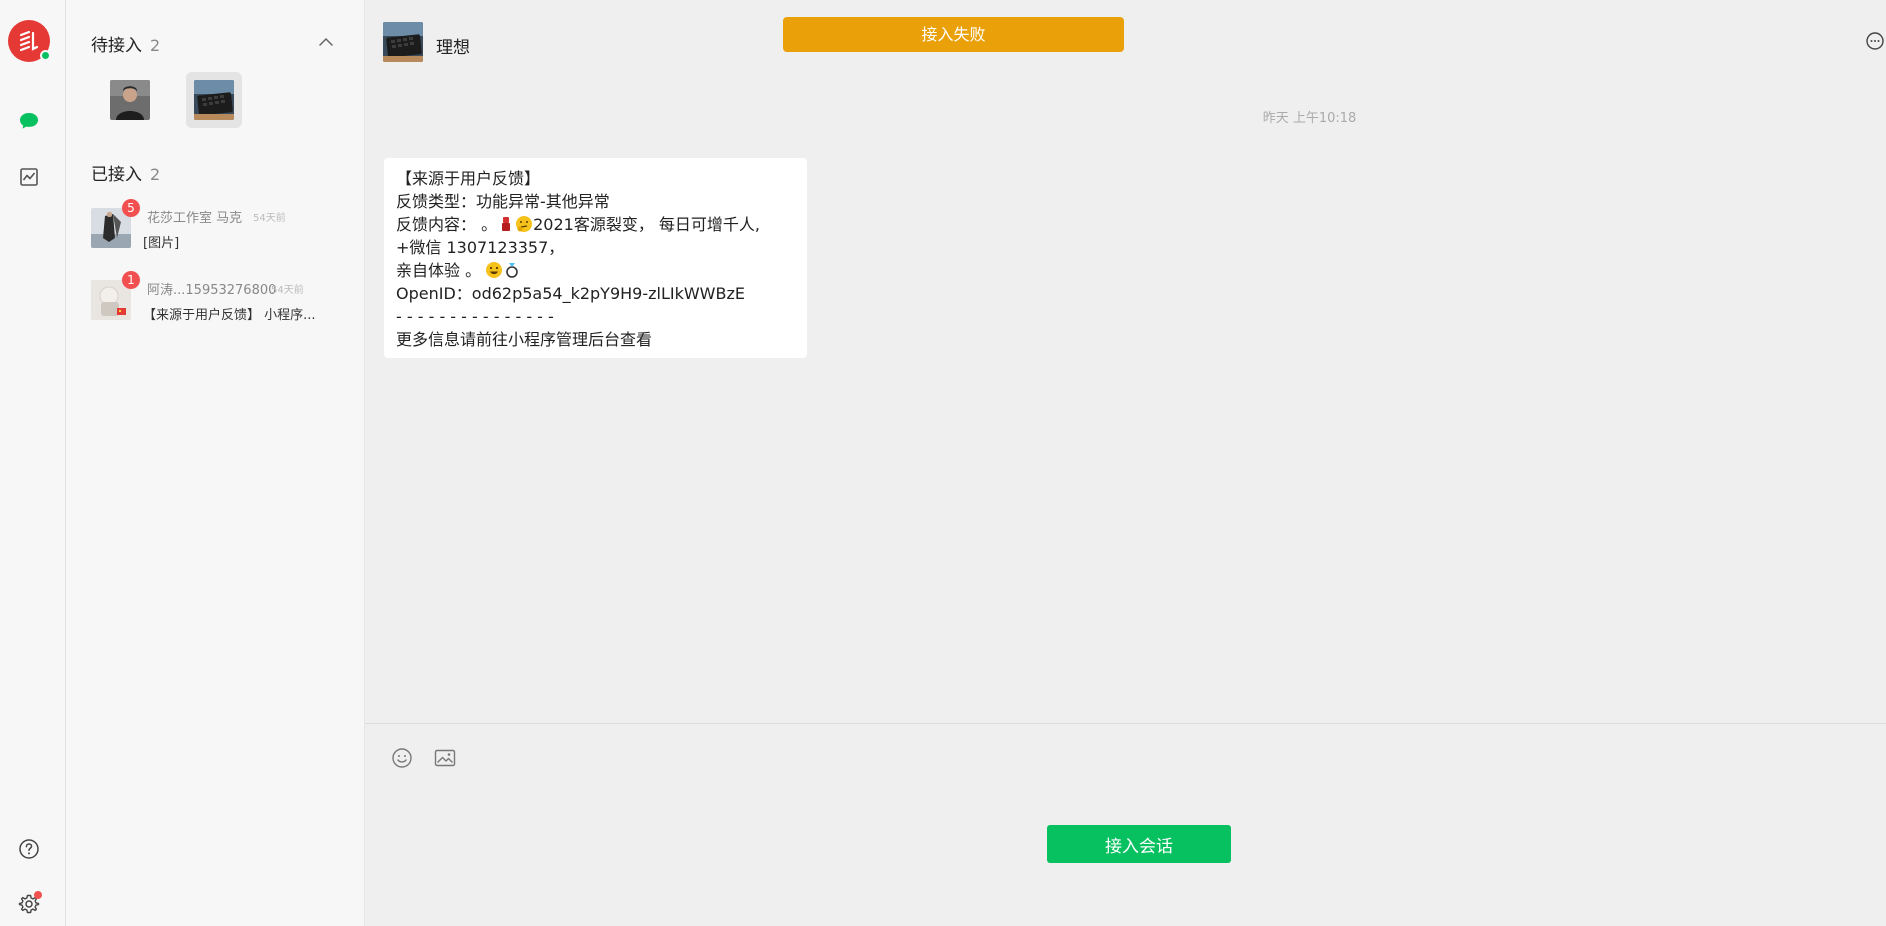 This screenshot has height=926, width=1886. I want to click on smiley-icon, so click(402, 758).